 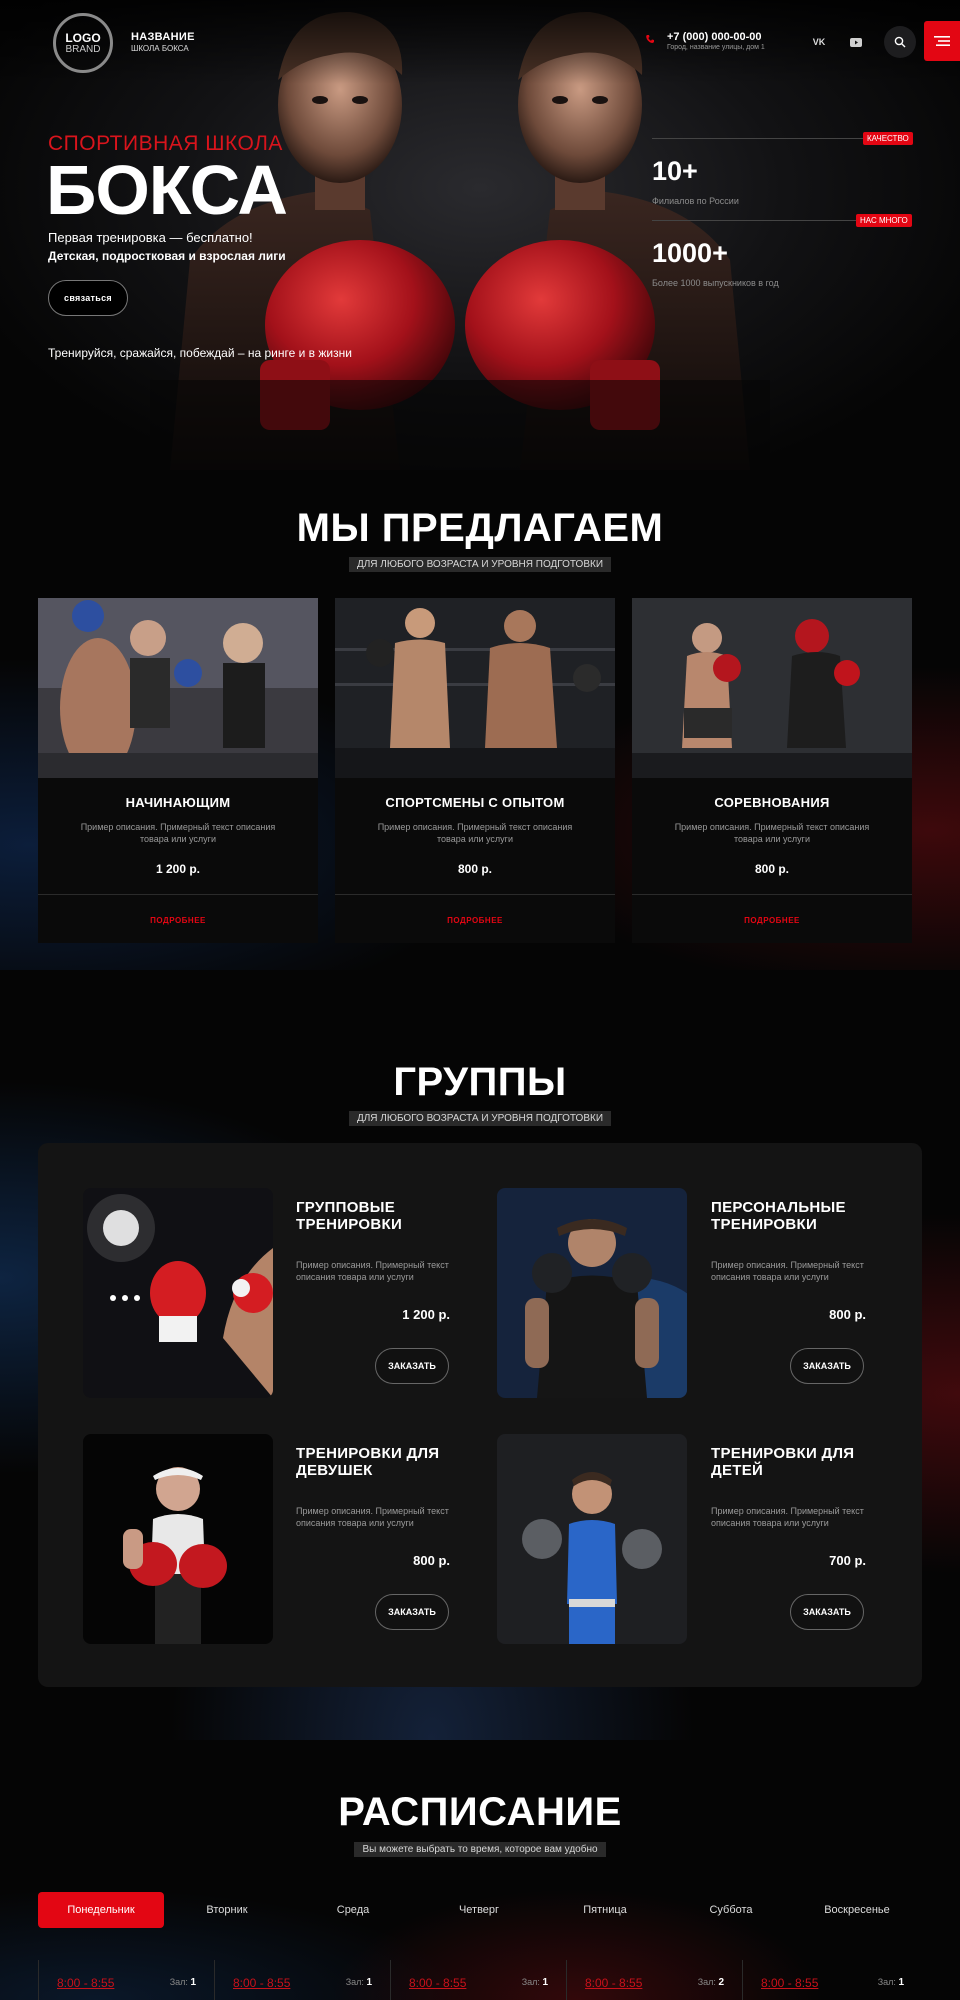 I want to click on youtube-icon, so click(x=856, y=42).